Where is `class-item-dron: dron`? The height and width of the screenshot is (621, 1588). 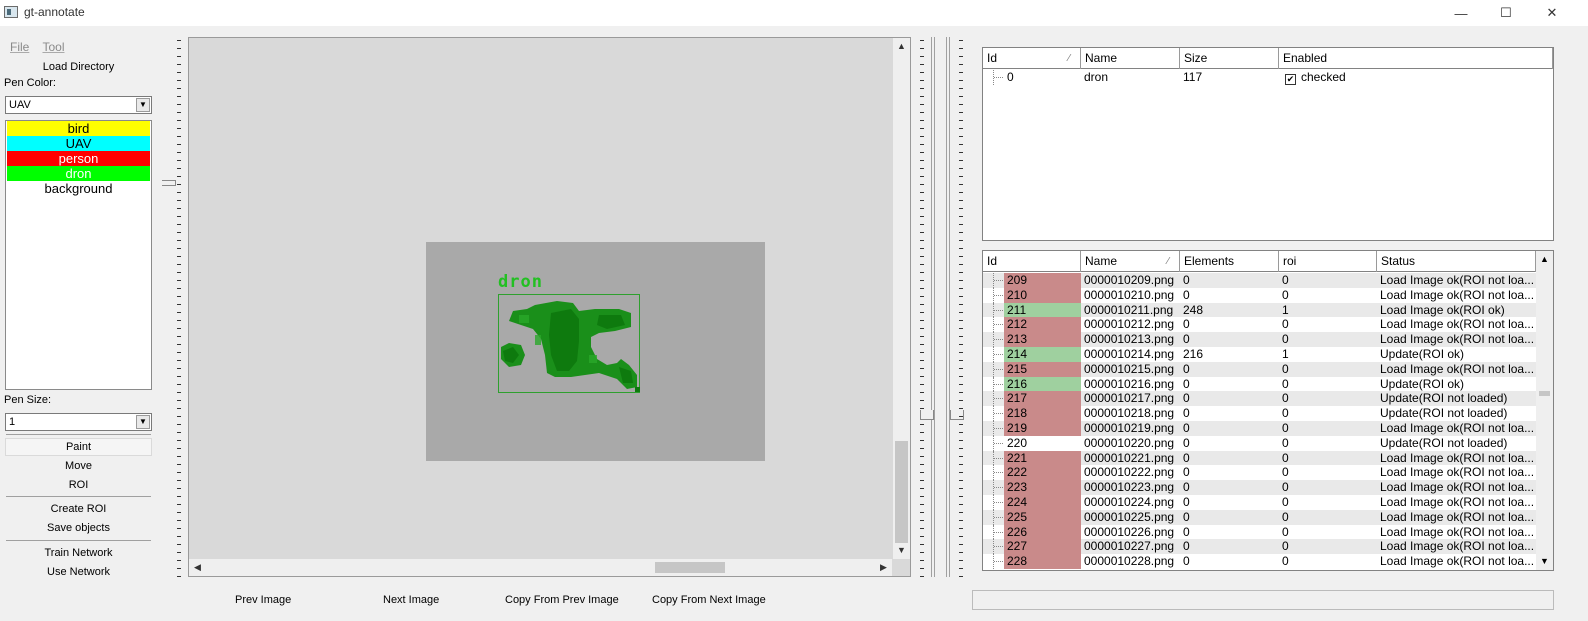
class-item-dron: dron is located at coordinates (78, 173).